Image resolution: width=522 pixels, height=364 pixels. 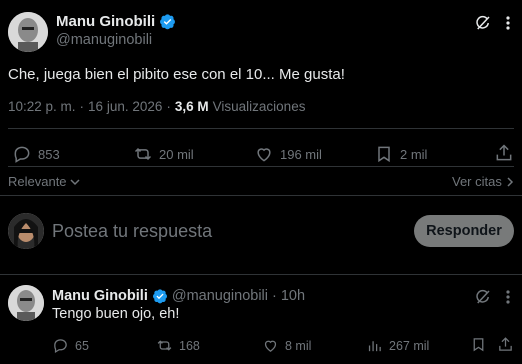 I want to click on reply-author-handle: @manuginobili, so click(x=220, y=296).